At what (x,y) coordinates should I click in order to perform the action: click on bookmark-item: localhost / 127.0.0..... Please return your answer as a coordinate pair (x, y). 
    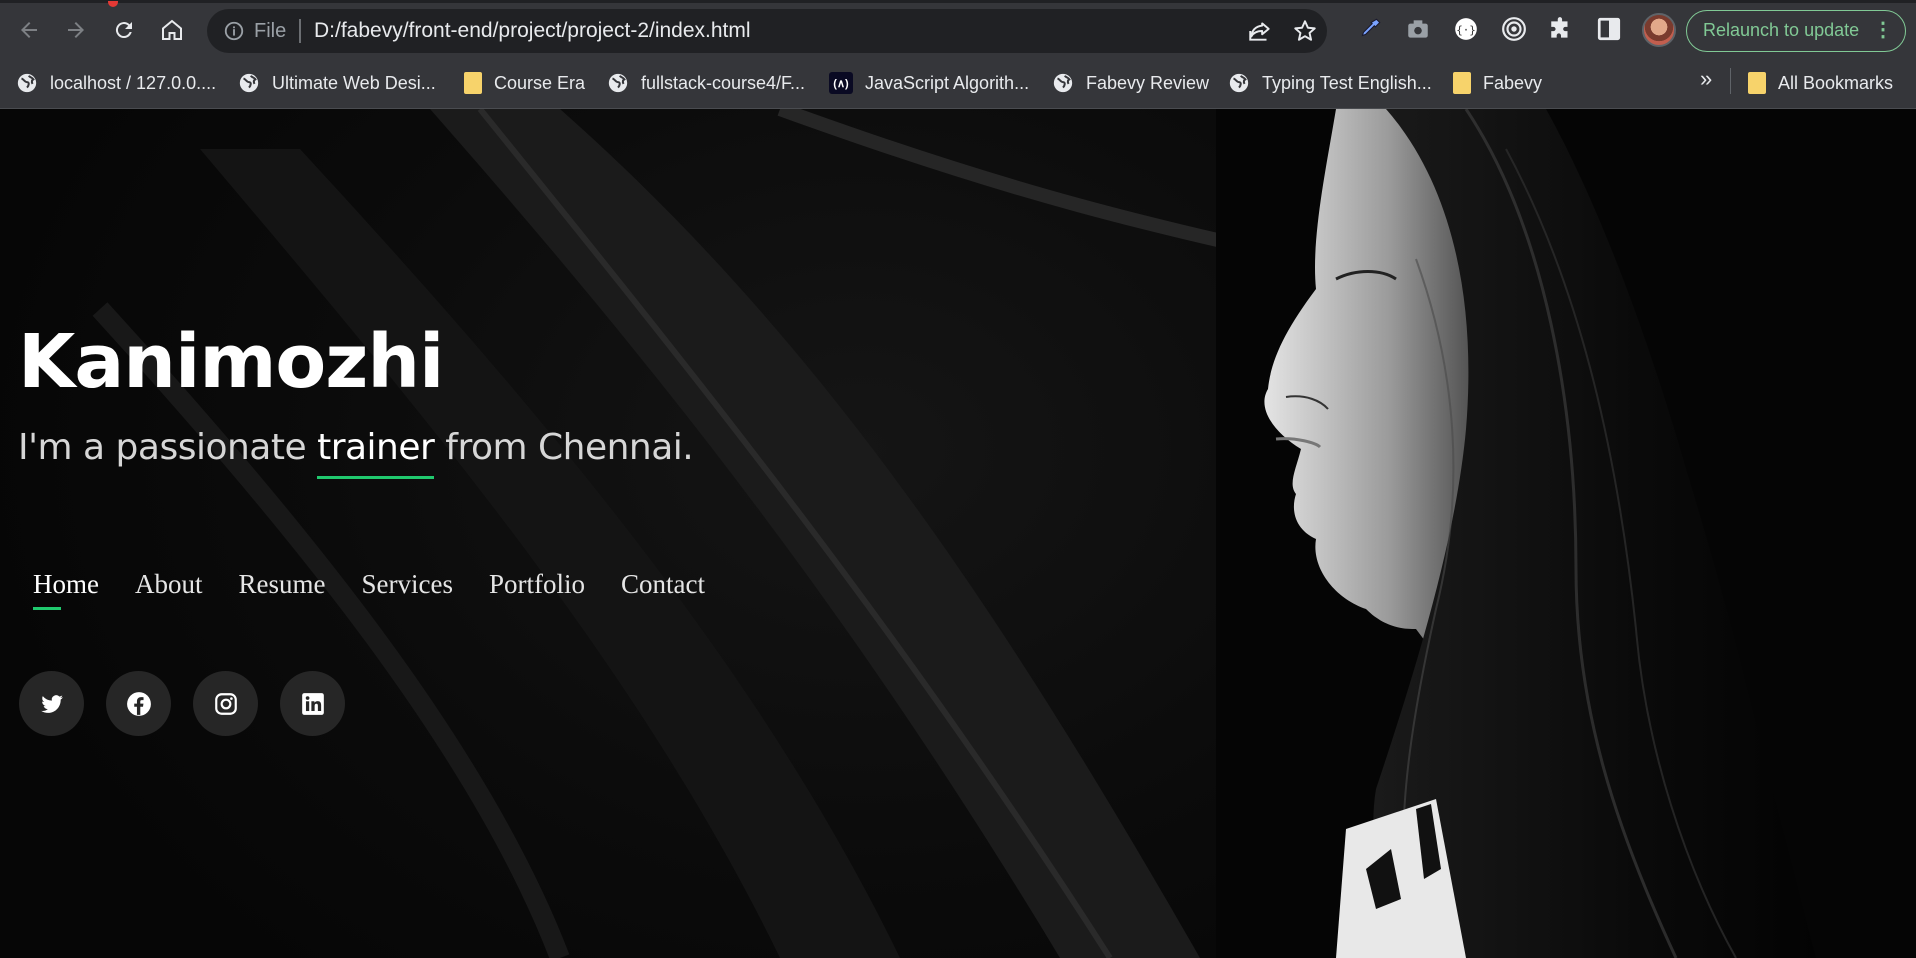
    Looking at the image, I should click on (116, 83).